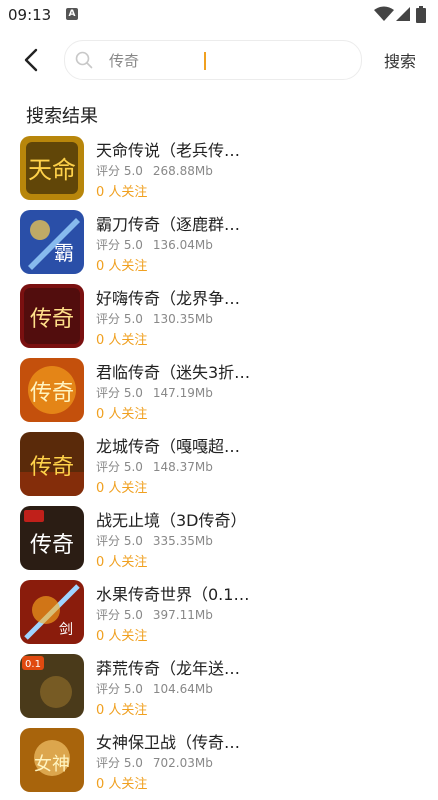 Image resolution: width=438 pixels, height=800 pixels. Describe the element at coordinates (384, 13) in the screenshot. I see `wifi-icon` at that location.